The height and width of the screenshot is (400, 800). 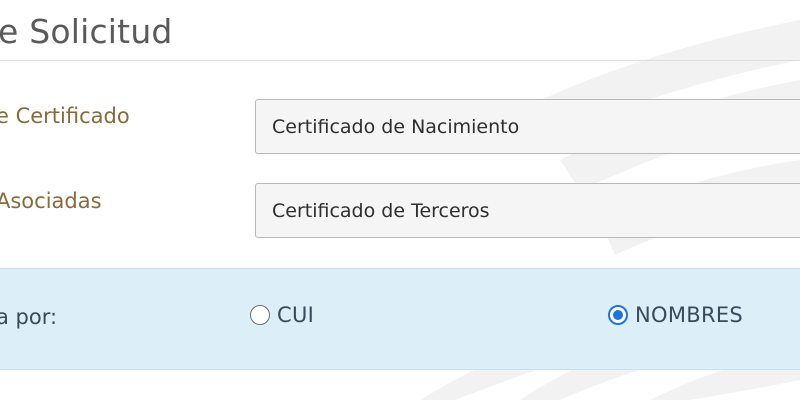 I want to click on radio-nombres-label: NOMBRES, so click(x=689, y=315).